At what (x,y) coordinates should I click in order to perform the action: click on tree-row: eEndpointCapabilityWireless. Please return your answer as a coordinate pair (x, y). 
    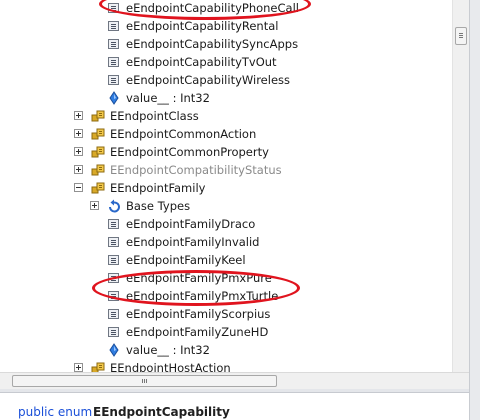
    Looking at the image, I should click on (226, 80).